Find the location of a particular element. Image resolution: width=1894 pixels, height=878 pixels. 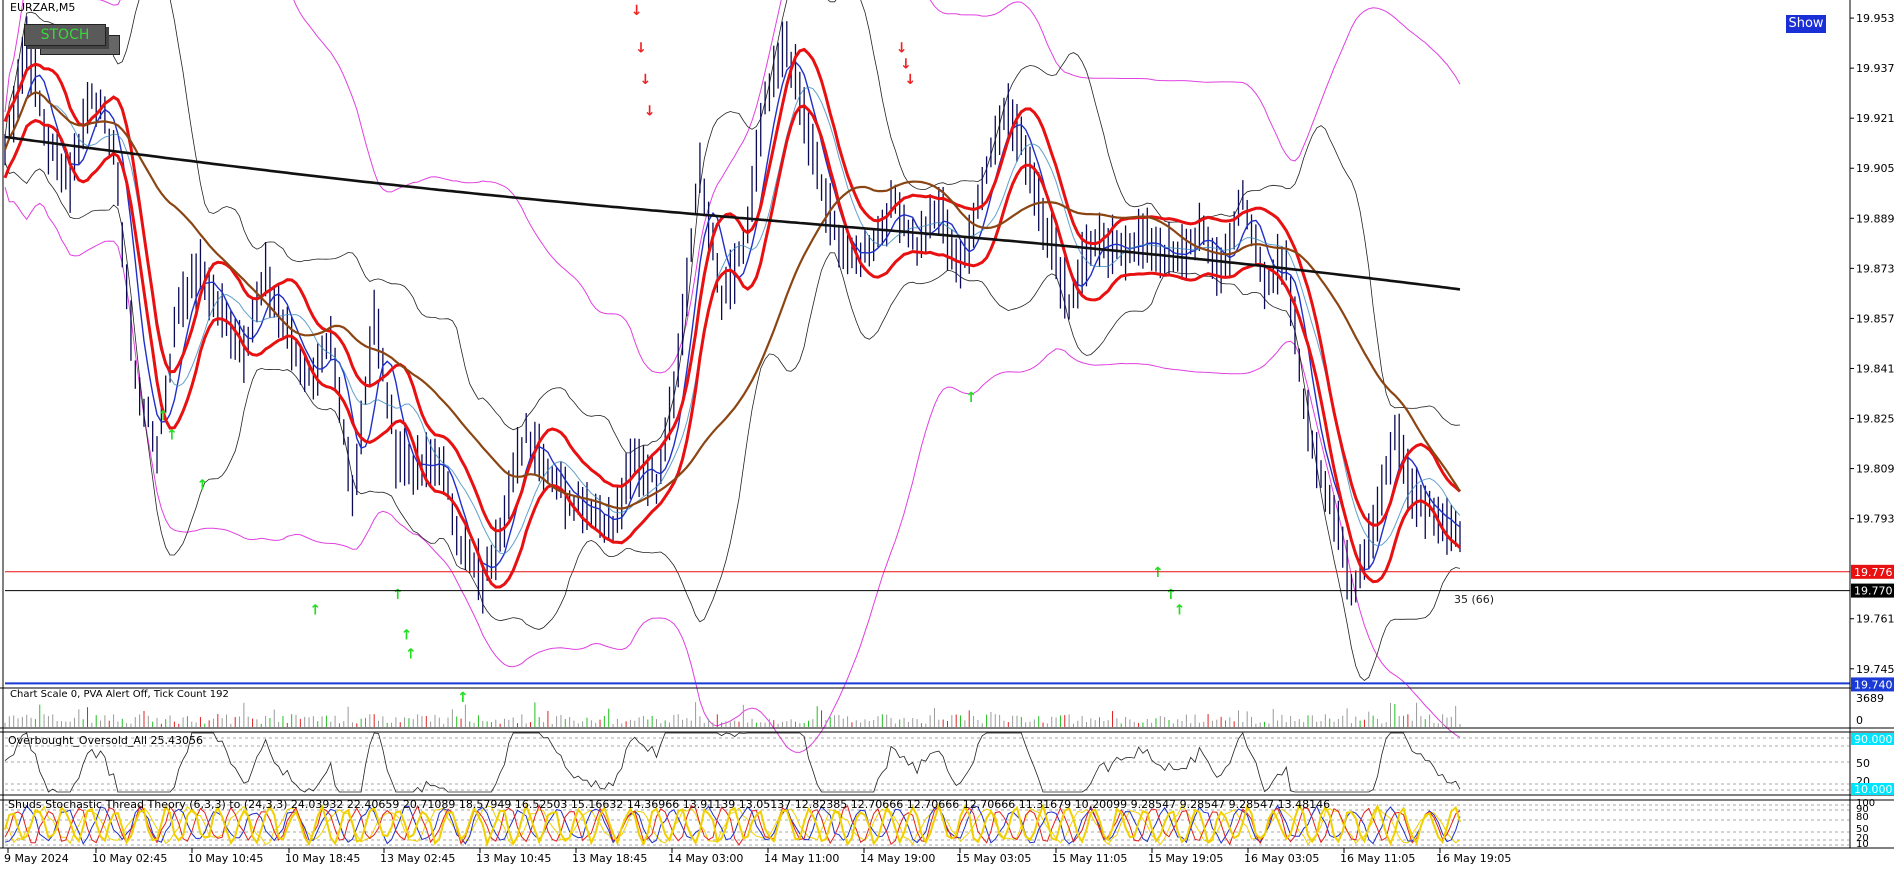

y-tick-label: 19.841 is located at coordinates (1875, 368).